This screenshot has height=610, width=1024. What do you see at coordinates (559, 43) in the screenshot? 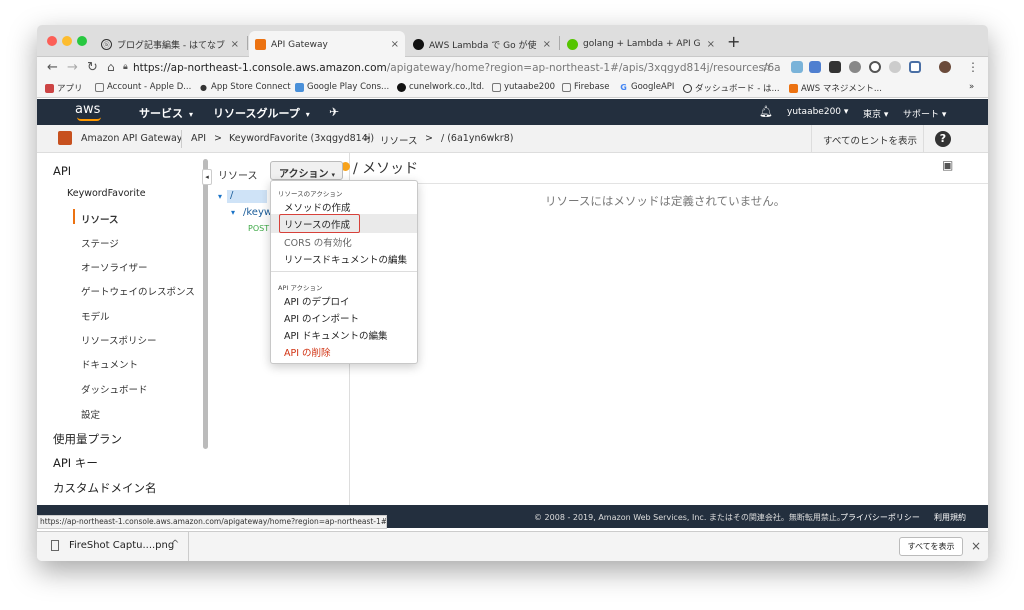
I see `tab-divider` at bounding box center [559, 43].